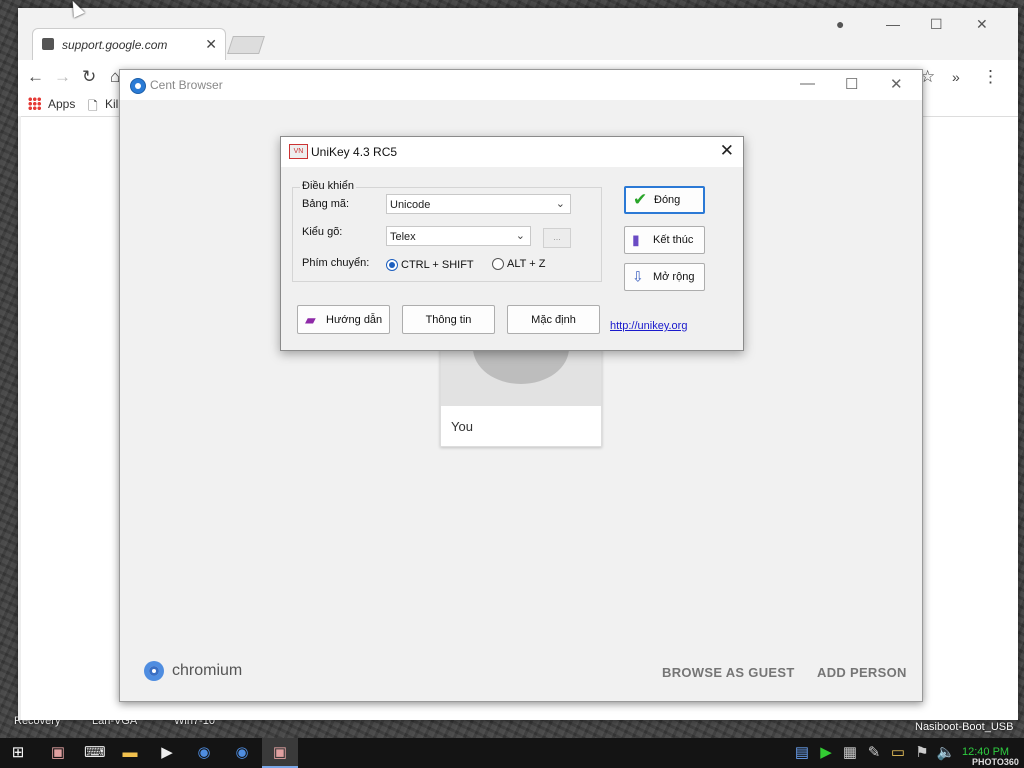 The width and height of the screenshot is (1024, 768). Describe the element at coordinates (326, 204) in the screenshot. I see `charset-label: Bảng mã:` at that location.